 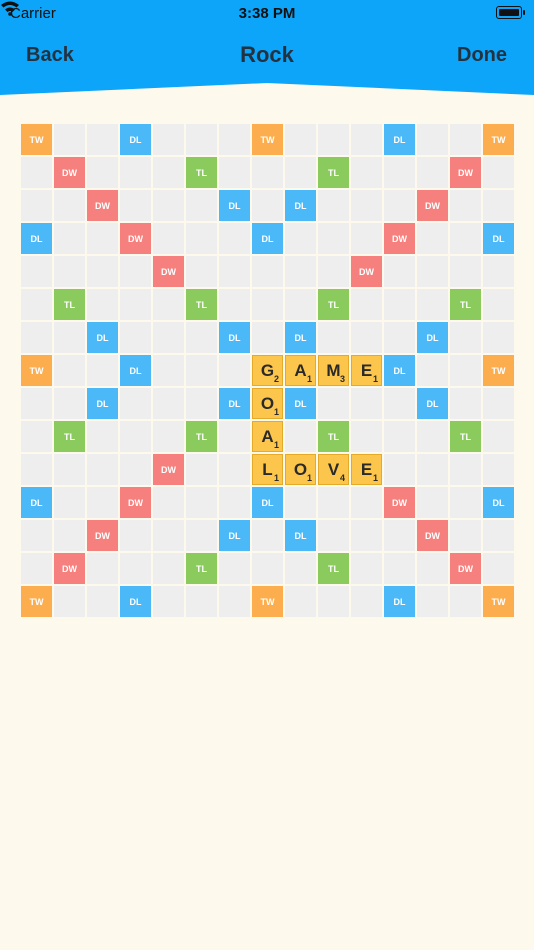 What do you see at coordinates (267, 370) in the screenshot?
I see `letter-tile: G2` at bounding box center [267, 370].